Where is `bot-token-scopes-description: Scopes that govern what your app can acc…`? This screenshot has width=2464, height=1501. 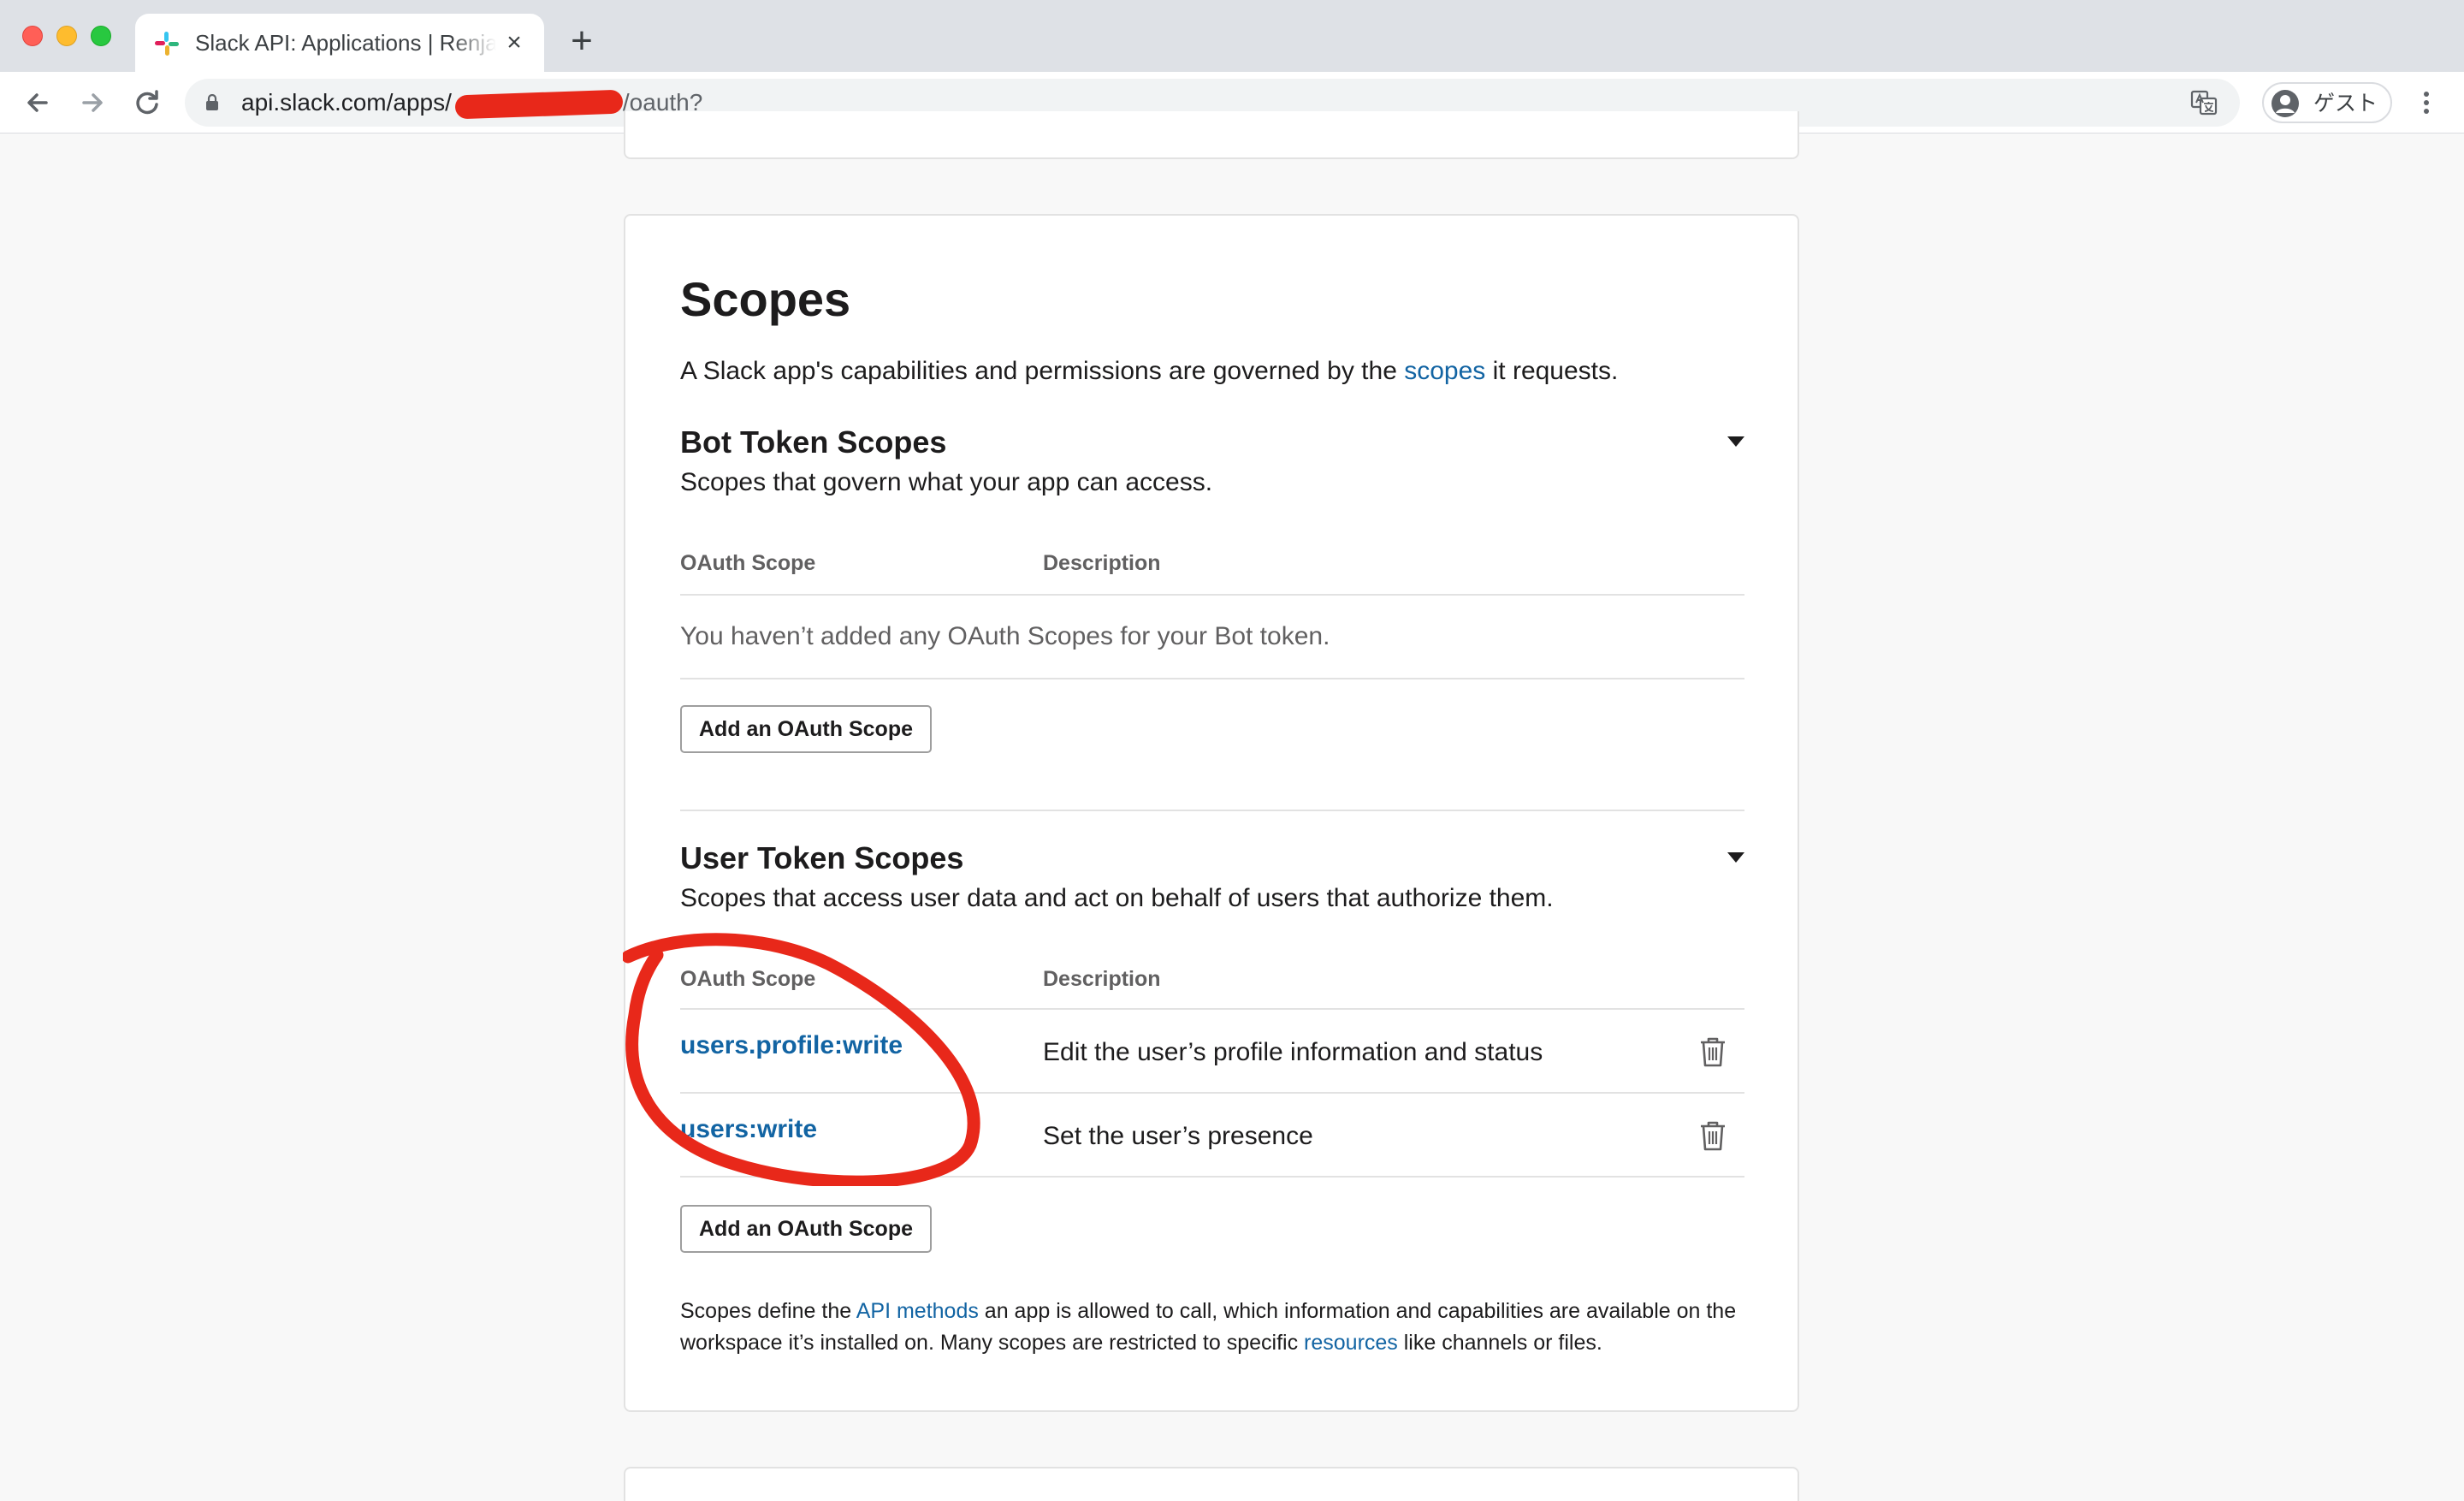
bot-token-scopes-description: Scopes that govern what your app can acc… is located at coordinates (946, 482).